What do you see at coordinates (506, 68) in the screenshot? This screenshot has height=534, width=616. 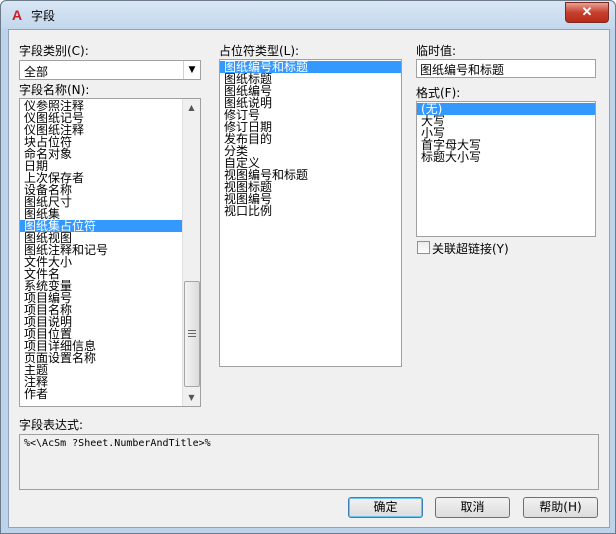 I see `temp-value-field: 图纸编号和标题` at bounding box center [506, 68].